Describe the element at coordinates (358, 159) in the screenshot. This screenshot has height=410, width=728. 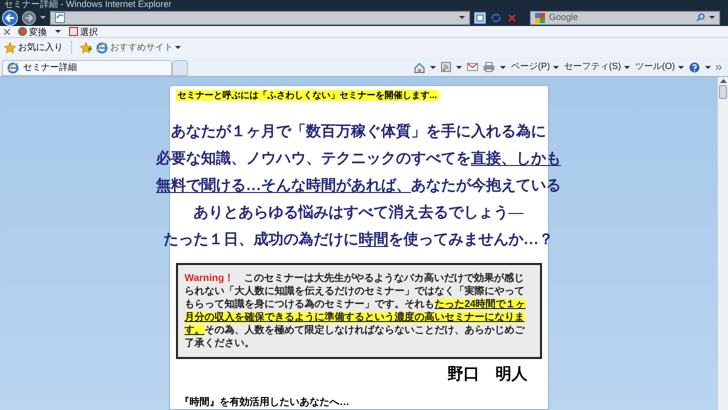
I see `headline-line: 必要な知識、ノウハウ、テクニックのすべてを直接、しかも` at that location.